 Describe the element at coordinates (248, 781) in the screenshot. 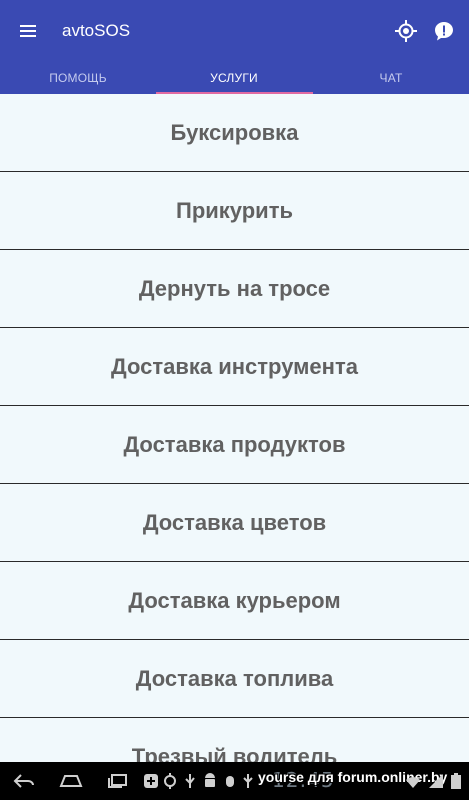

I see `usb-debug-icon` at that location.